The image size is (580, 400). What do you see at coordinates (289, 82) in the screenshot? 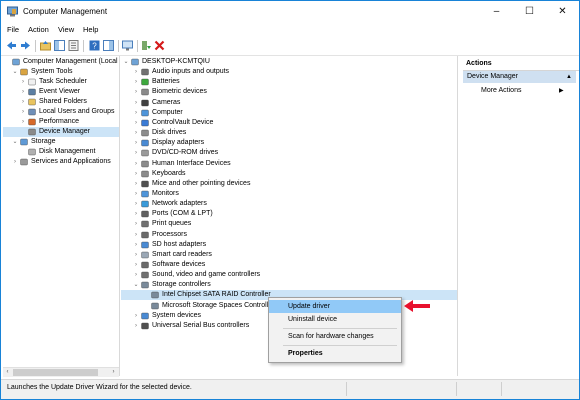
I see `device-row: › Batteries` at bounding box center [289, 82].